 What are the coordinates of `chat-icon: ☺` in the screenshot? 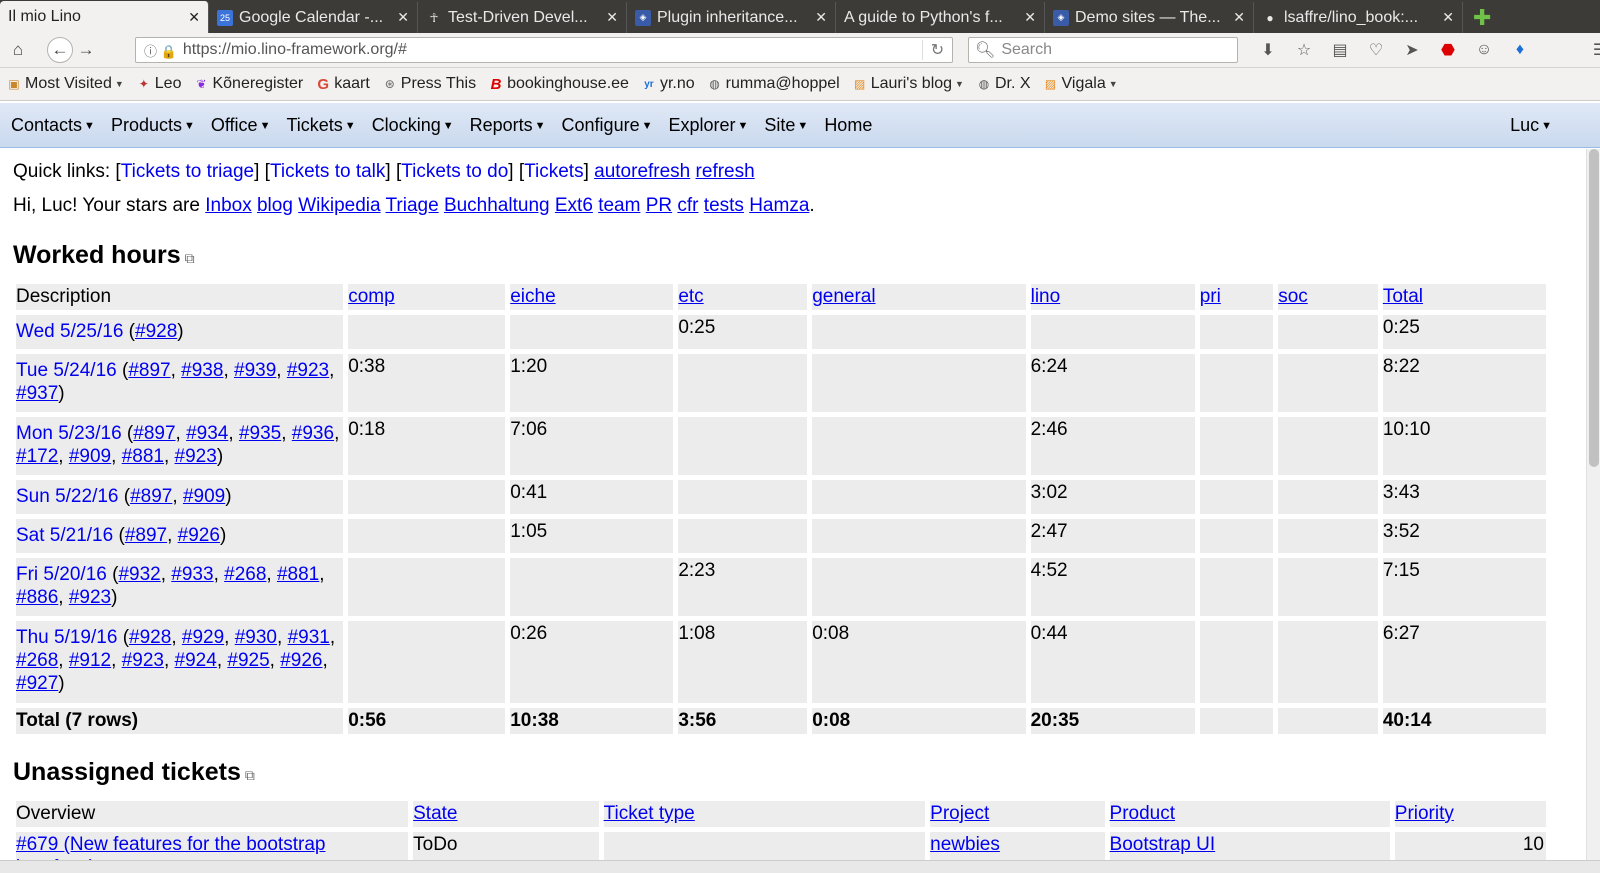 It's located at (1484, 50).